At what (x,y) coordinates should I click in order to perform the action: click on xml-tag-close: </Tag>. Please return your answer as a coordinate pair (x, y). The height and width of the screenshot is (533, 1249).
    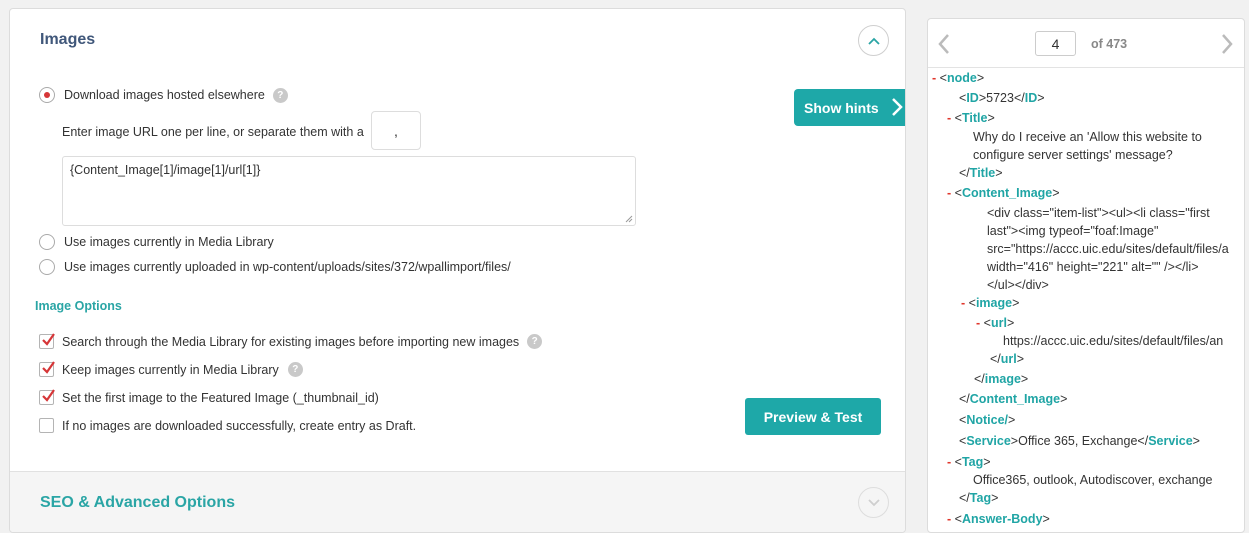
    Looking at the image, I should click on (979, 498).